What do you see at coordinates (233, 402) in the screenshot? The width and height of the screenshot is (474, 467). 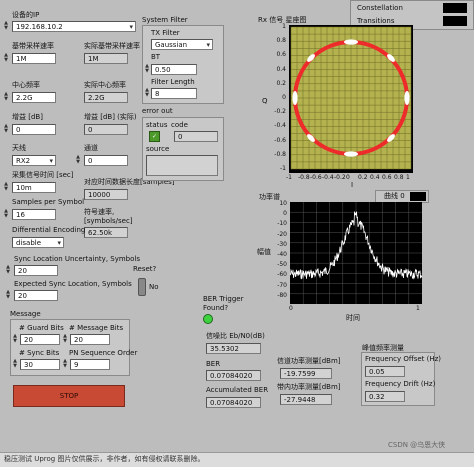 I see `acc-ber-display: 0.07084020` at bounding box center [233, 402].